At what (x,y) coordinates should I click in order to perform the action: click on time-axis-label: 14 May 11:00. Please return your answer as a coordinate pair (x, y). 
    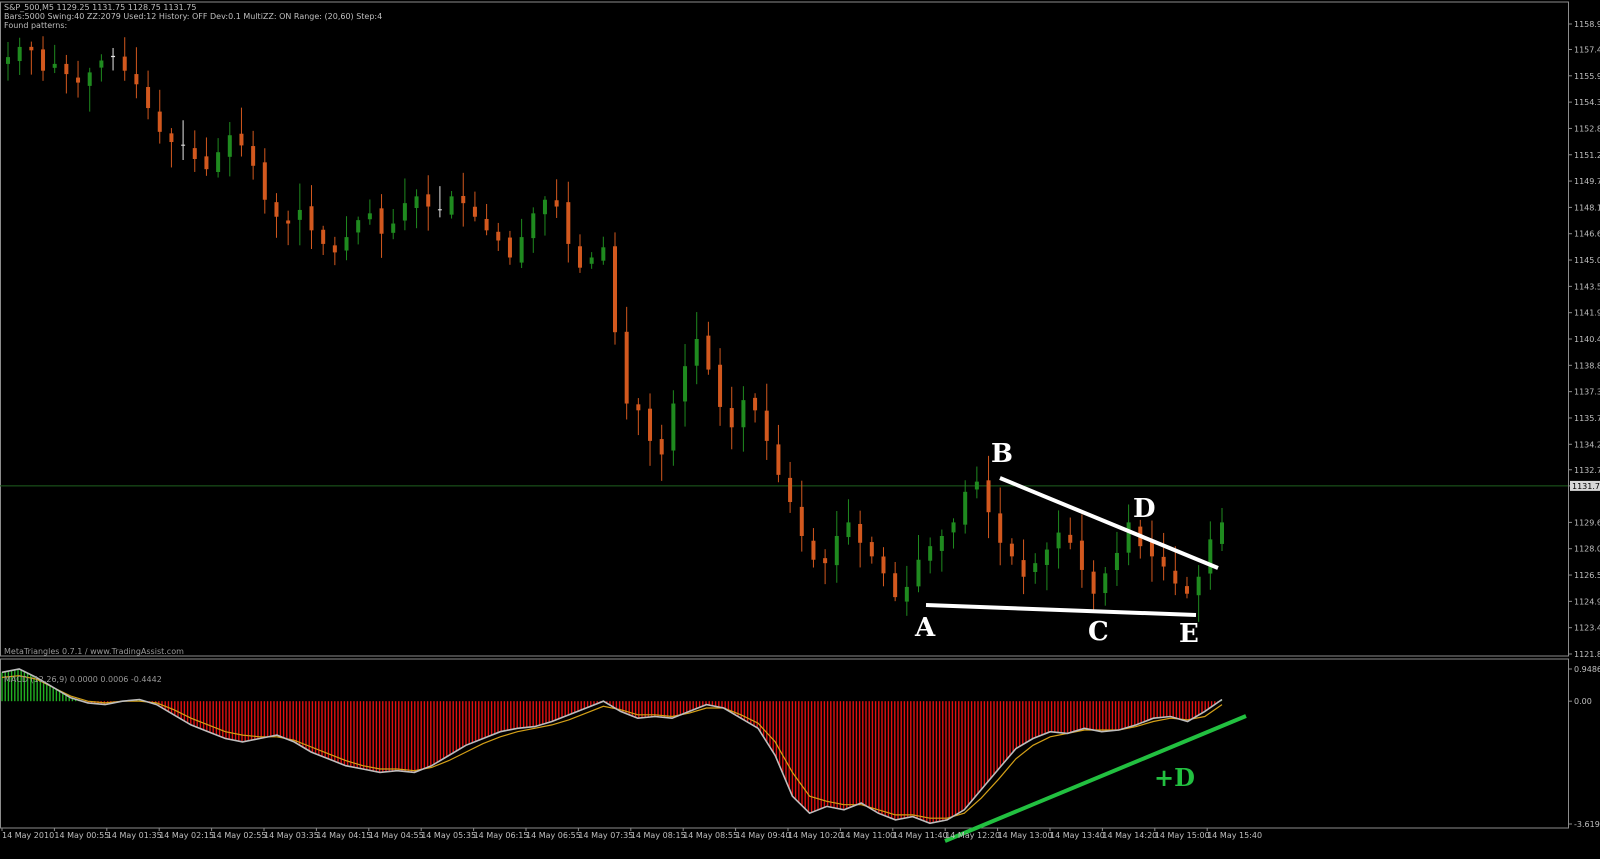
    Looking at the image, I should click on (867, 835).